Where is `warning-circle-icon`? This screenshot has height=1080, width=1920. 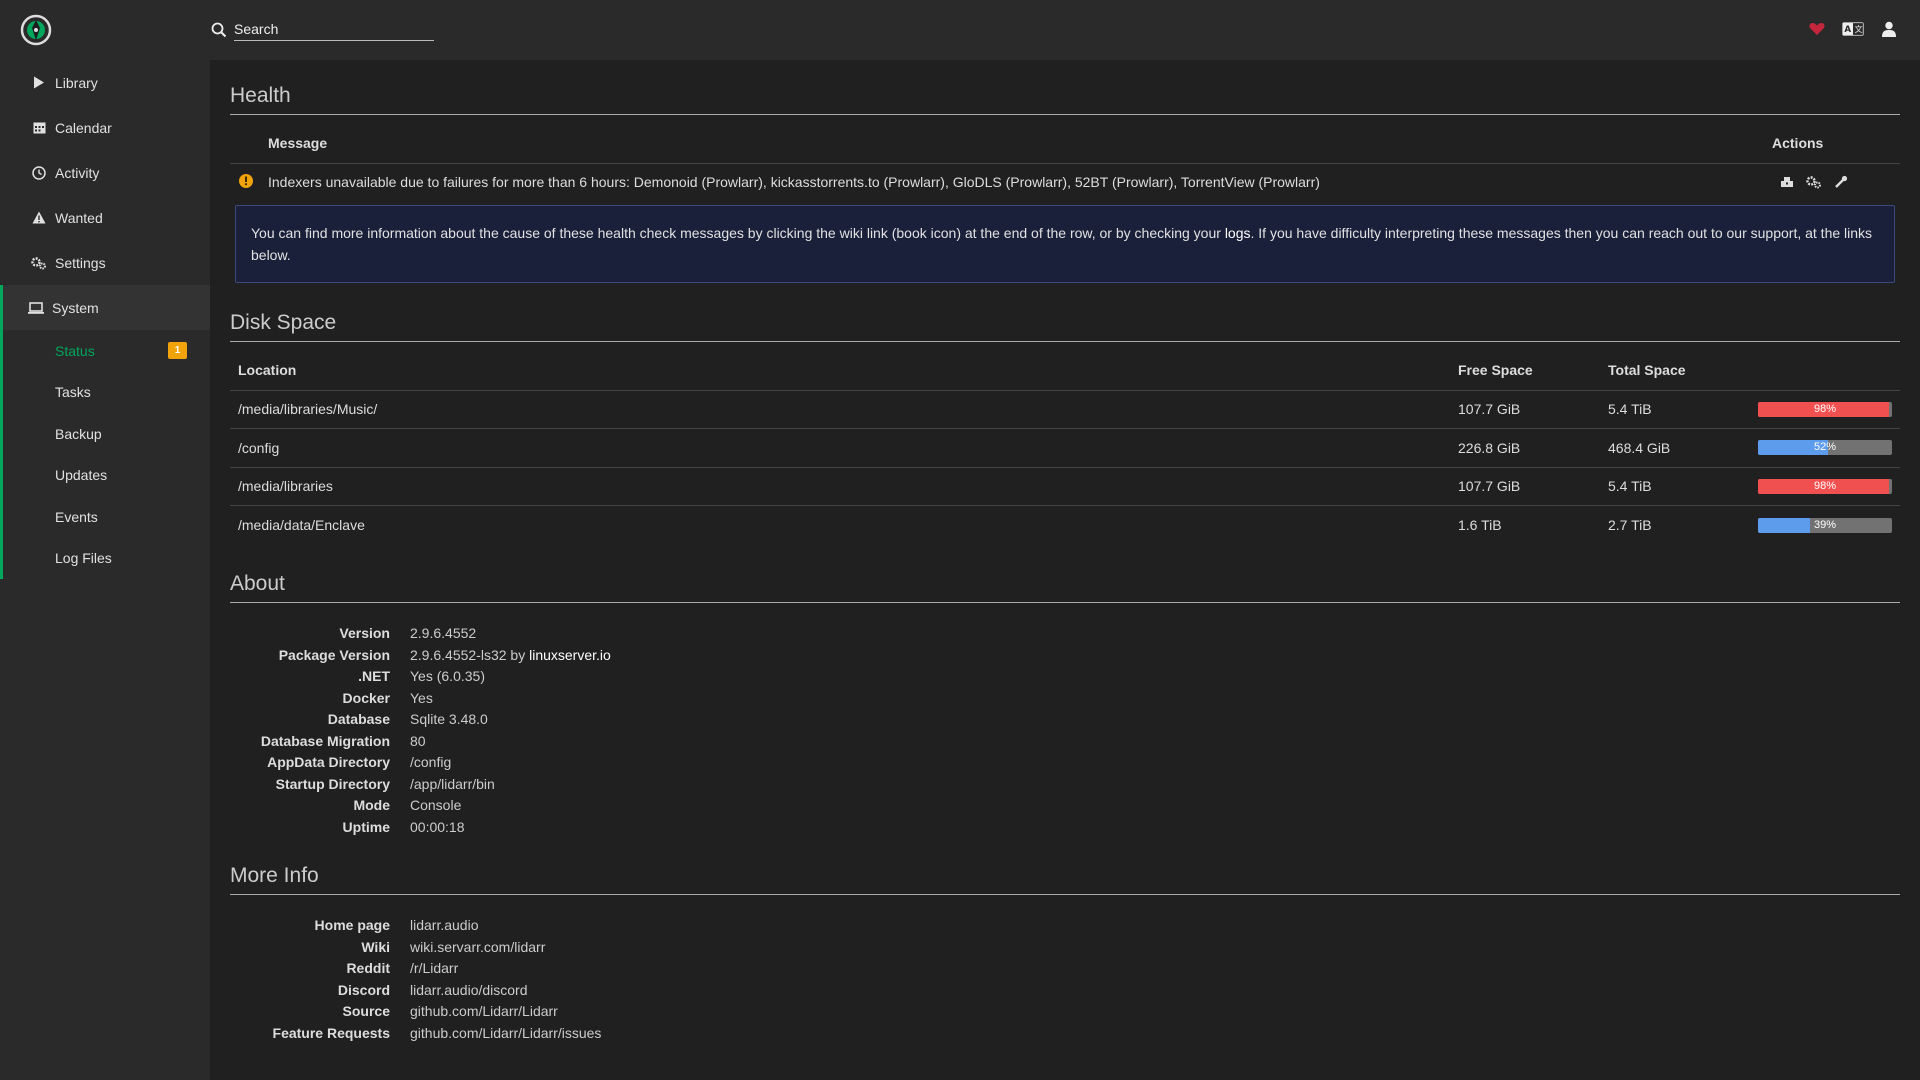
warning-circle-icon is located at coordinates (246, 180).